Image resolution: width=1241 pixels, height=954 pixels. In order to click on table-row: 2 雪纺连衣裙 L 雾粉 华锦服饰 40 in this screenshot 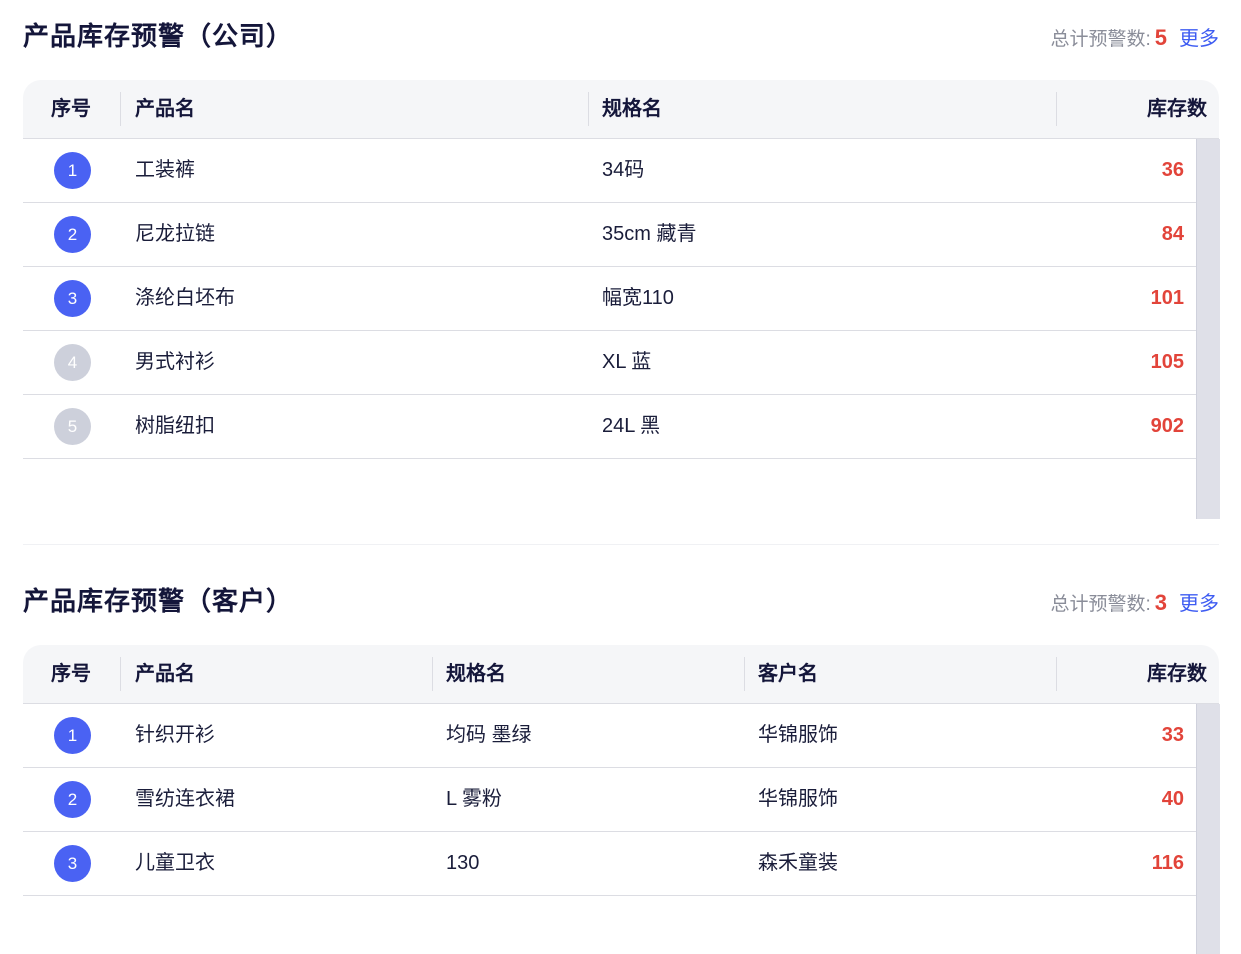, I will do `click(609, 800)`.